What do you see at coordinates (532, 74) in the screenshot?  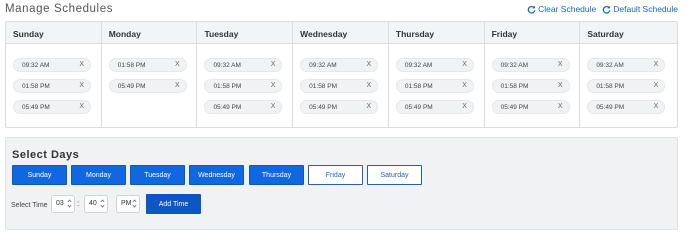 I see `day-column-friday: Friday 09:32 AM X 01:58 PM X 05:49 PM X` at bounding box center [532, 74].